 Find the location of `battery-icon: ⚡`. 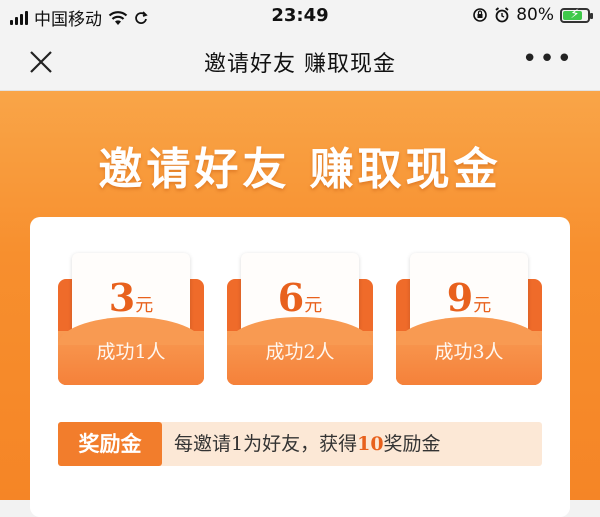

battery-icon: ⚡ is located at coordinates (576, 14).